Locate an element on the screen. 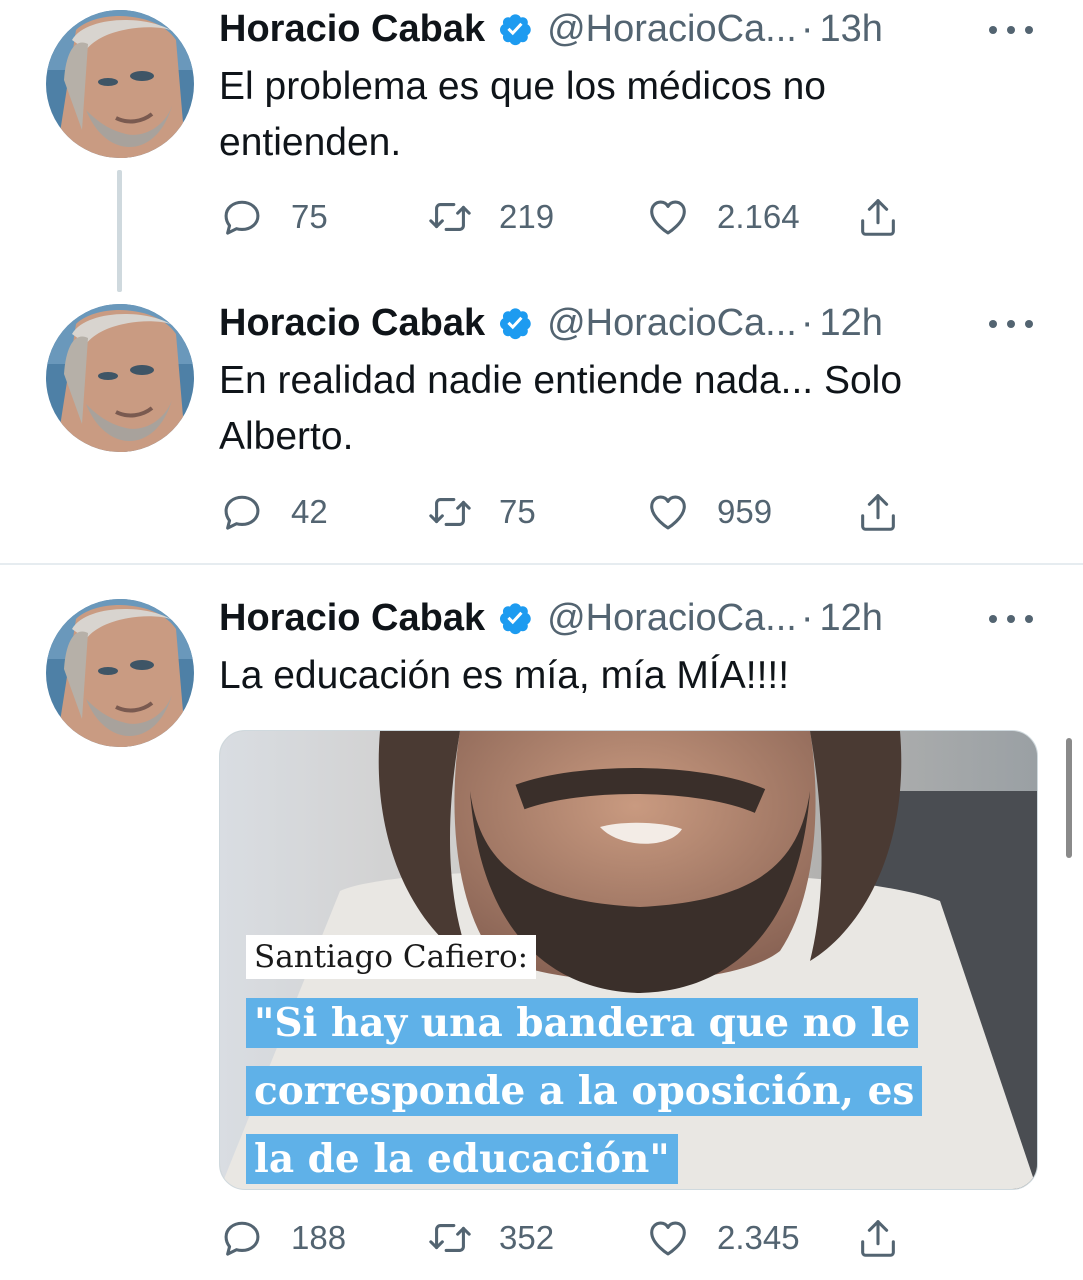  like-count: 959 is located at coordinates (745, 511).